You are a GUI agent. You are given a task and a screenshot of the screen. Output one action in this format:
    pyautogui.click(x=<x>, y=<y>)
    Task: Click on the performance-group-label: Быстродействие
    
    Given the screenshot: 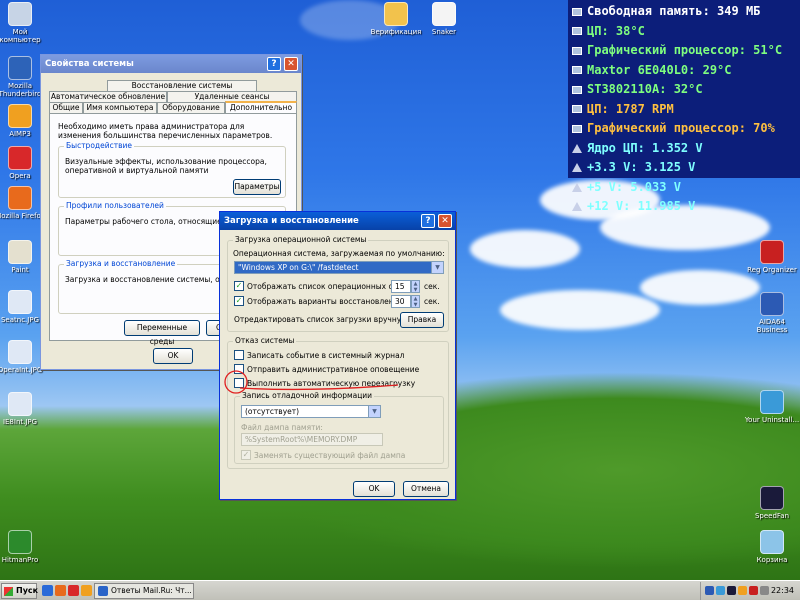 What is the action you would take?
    pyautogui.click(x=99, y=145)
    